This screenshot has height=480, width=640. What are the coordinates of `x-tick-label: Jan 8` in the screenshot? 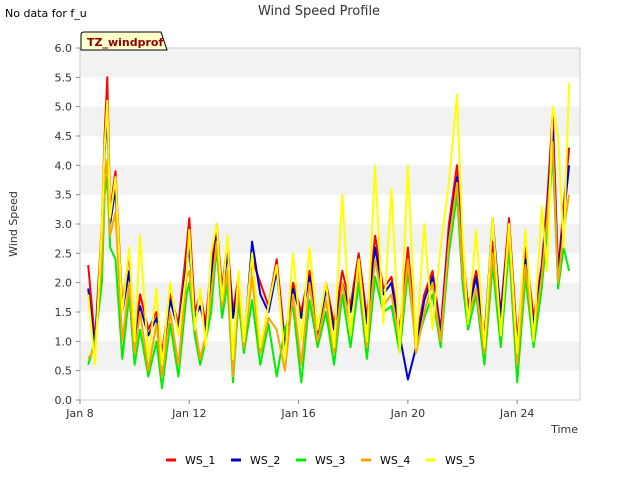 It's located at (79, 413).